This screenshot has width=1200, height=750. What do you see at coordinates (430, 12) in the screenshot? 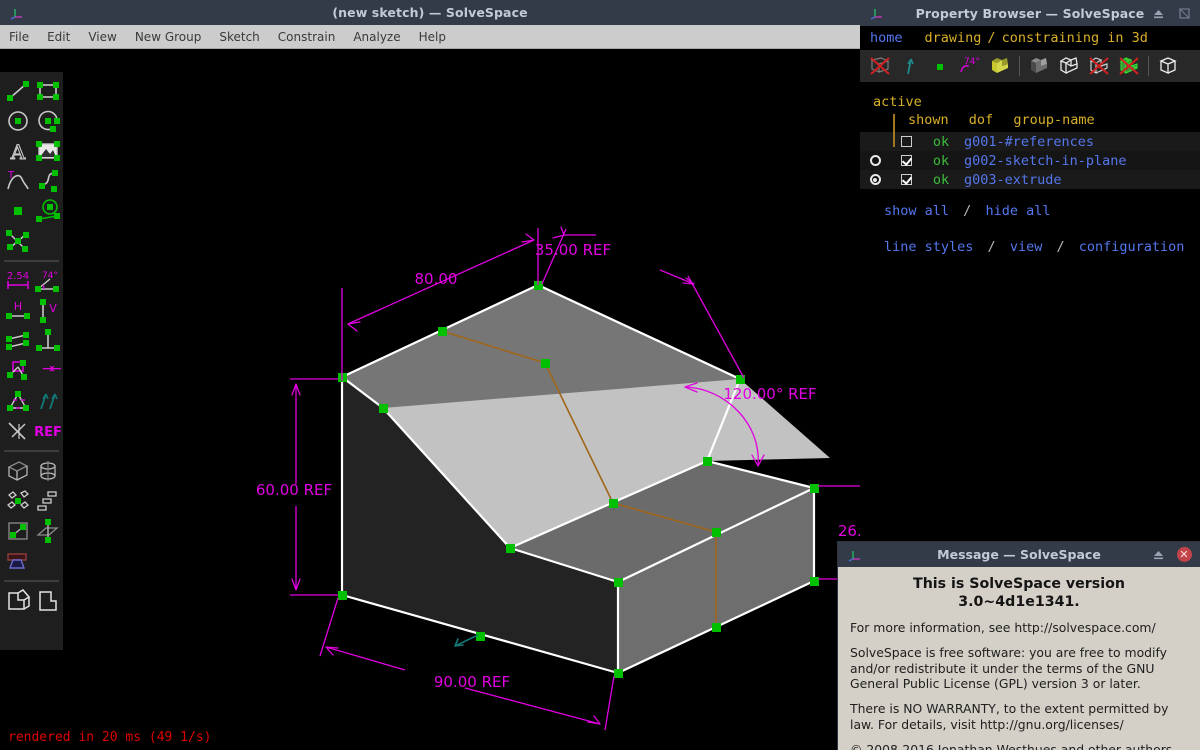
I see `main-window-titlebar: (new sketch) — SolveSpace` at bounding box center [430, 12].